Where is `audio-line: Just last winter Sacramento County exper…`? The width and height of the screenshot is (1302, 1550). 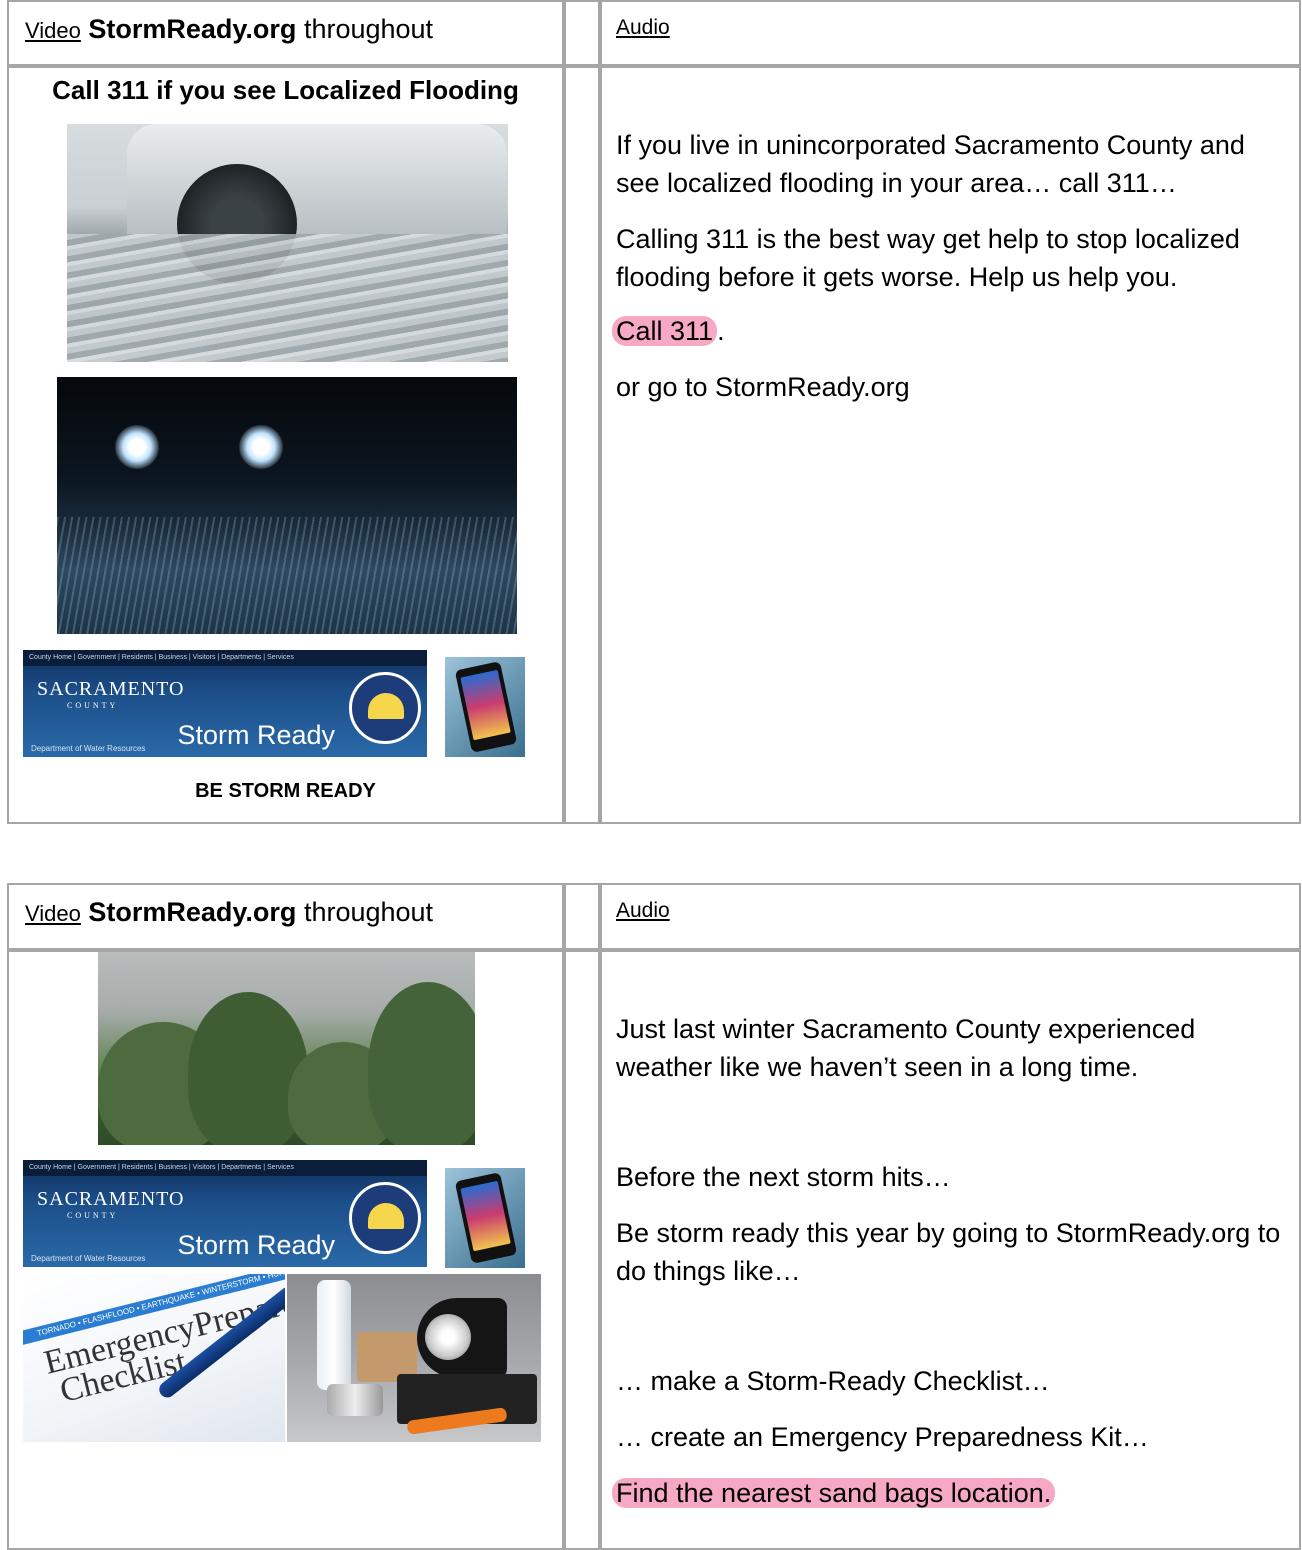 audio-line: Just last winter Sacramento County exper… is located at coordinates (906, 1048).